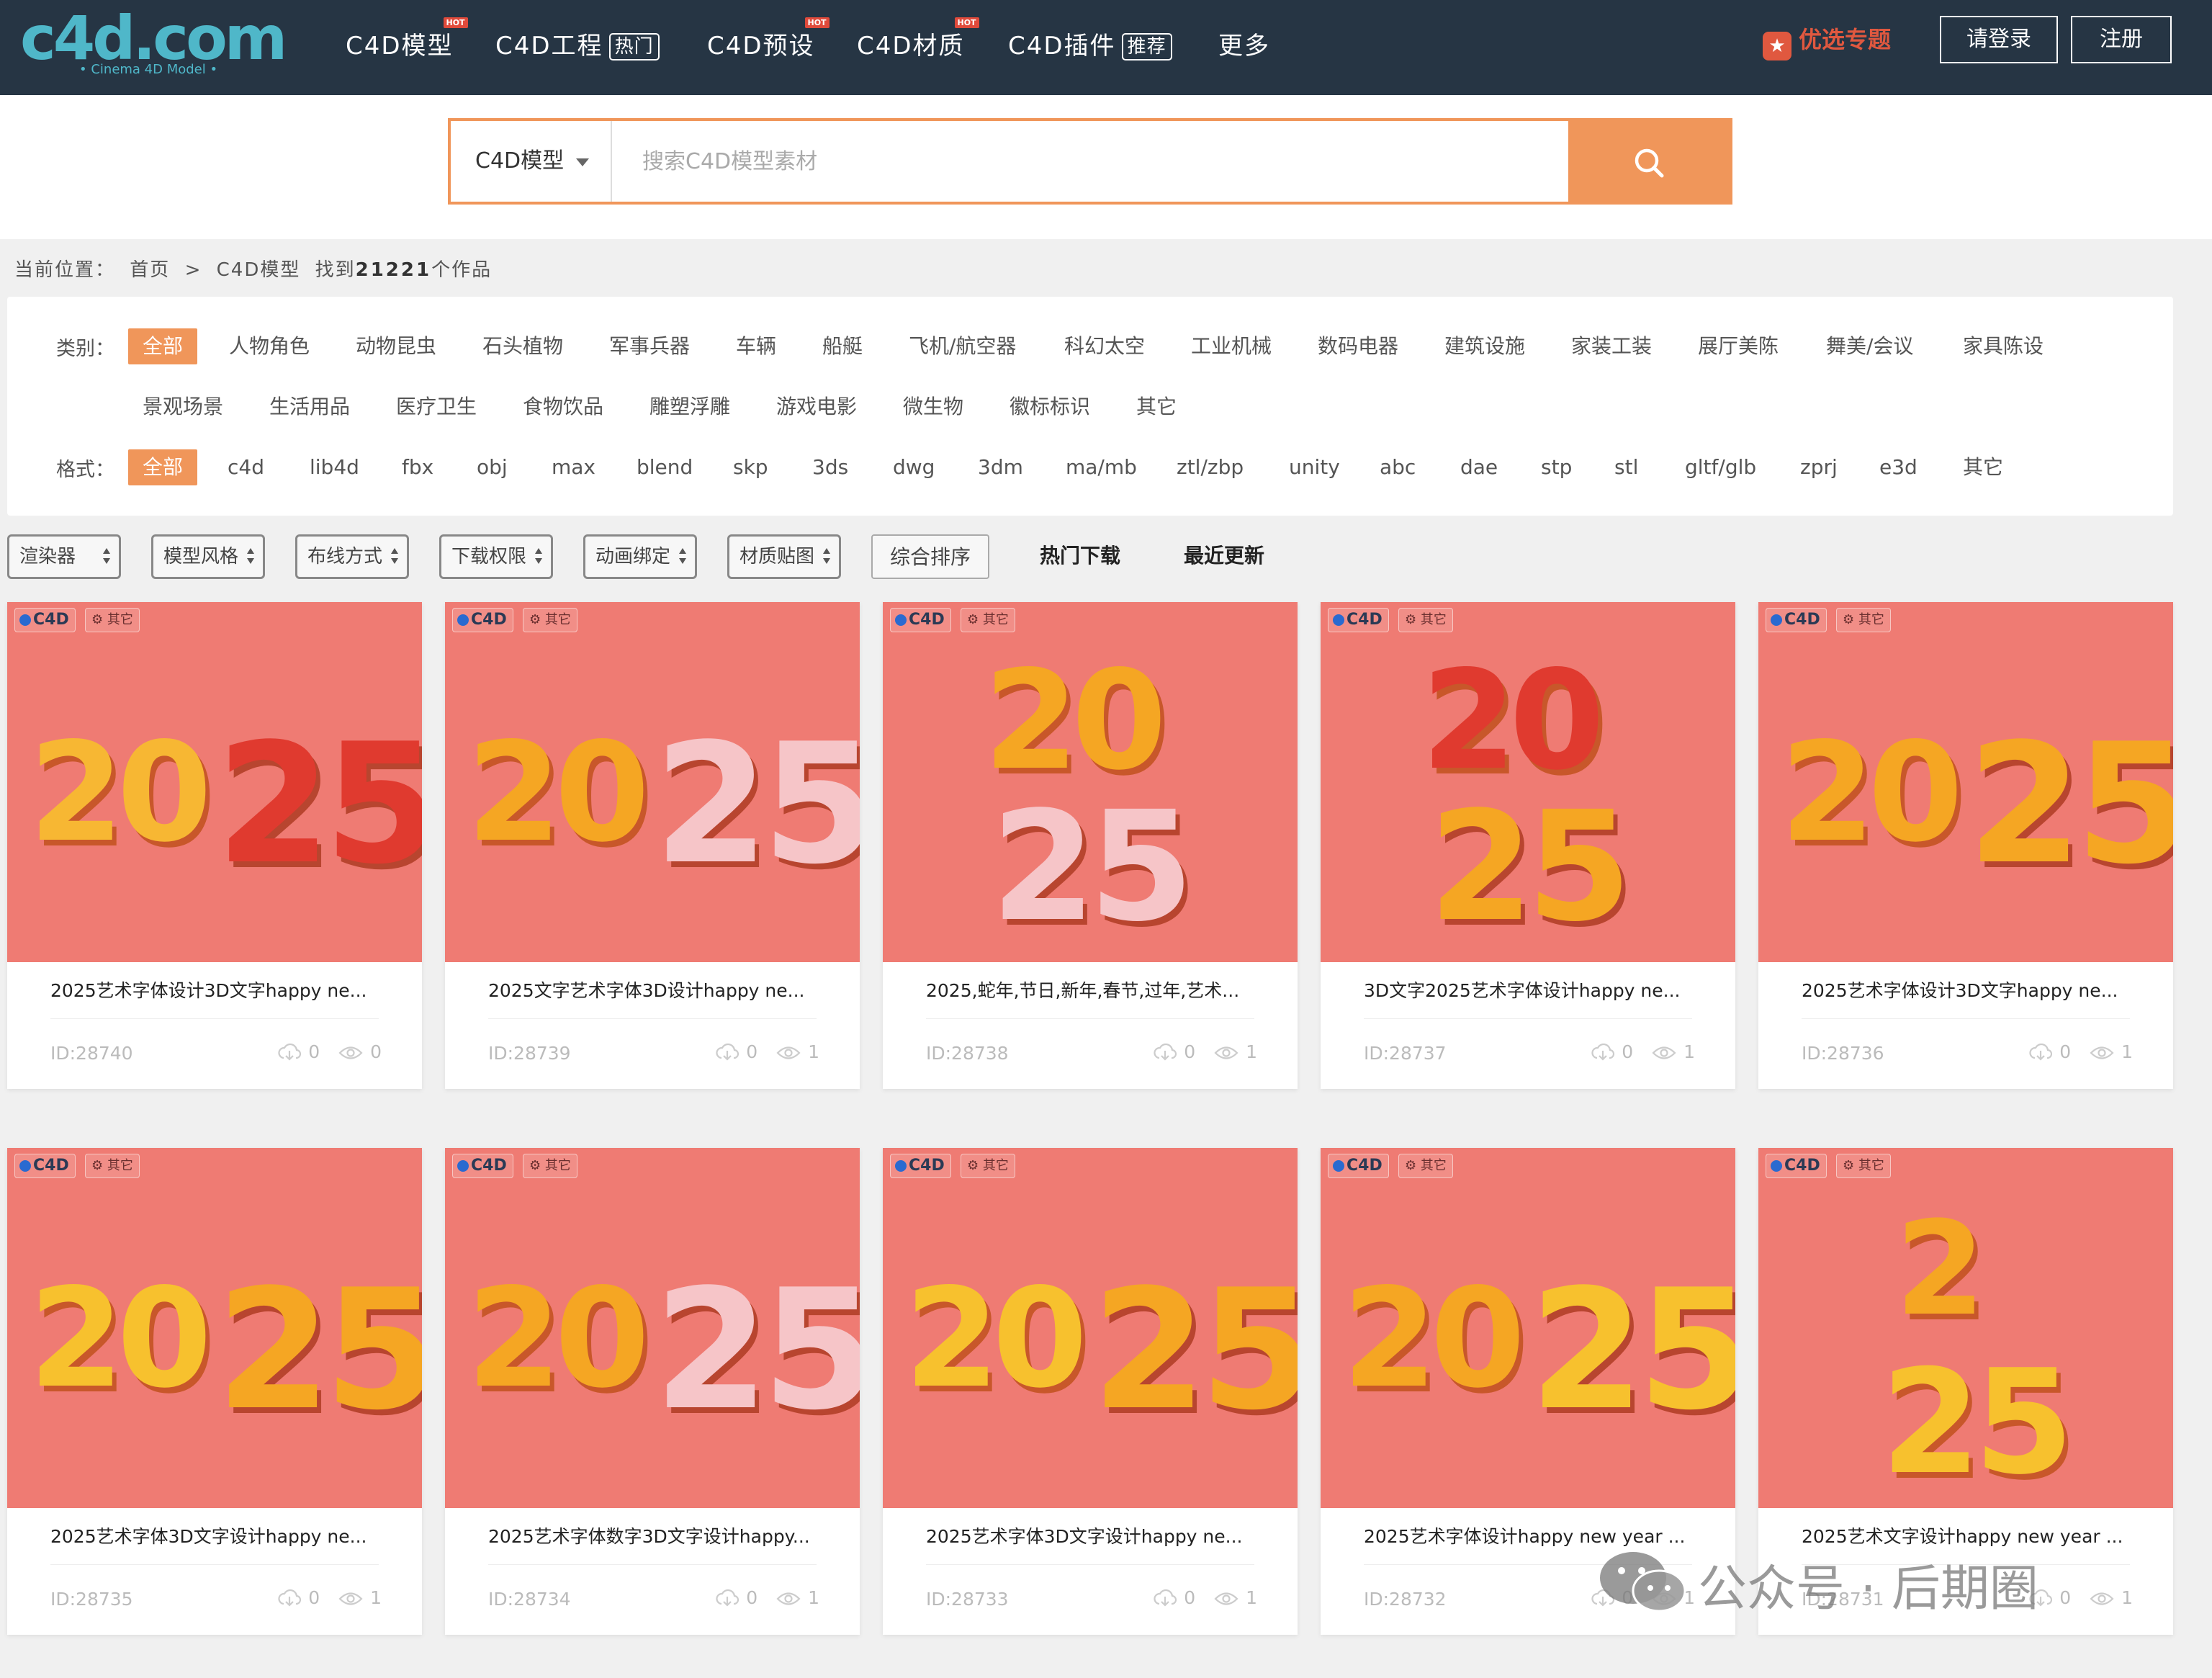  I want to click on nav-c4d-preset: C4D预设 HOT, so click(768, 38).